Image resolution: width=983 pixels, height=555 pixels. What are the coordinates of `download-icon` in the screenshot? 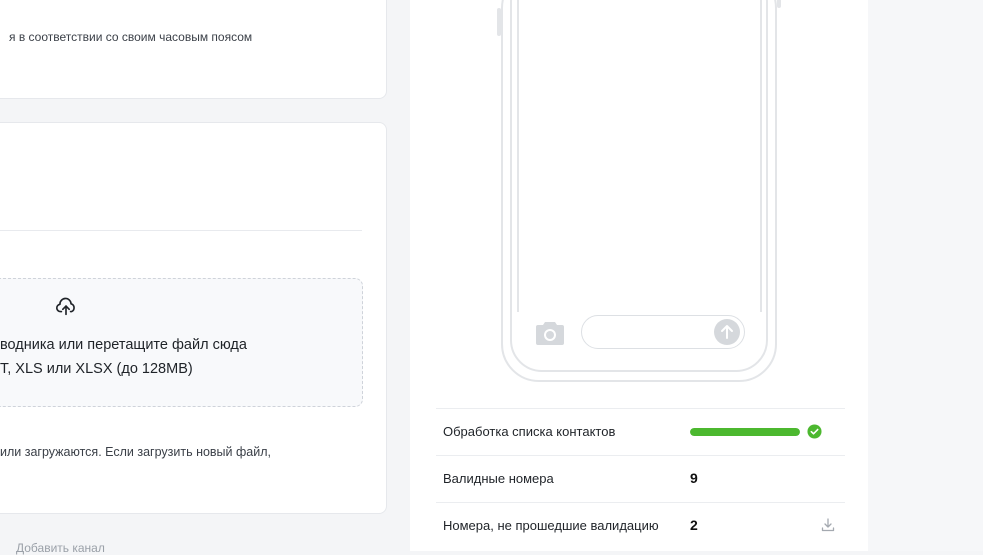 It's located at (828, 525).